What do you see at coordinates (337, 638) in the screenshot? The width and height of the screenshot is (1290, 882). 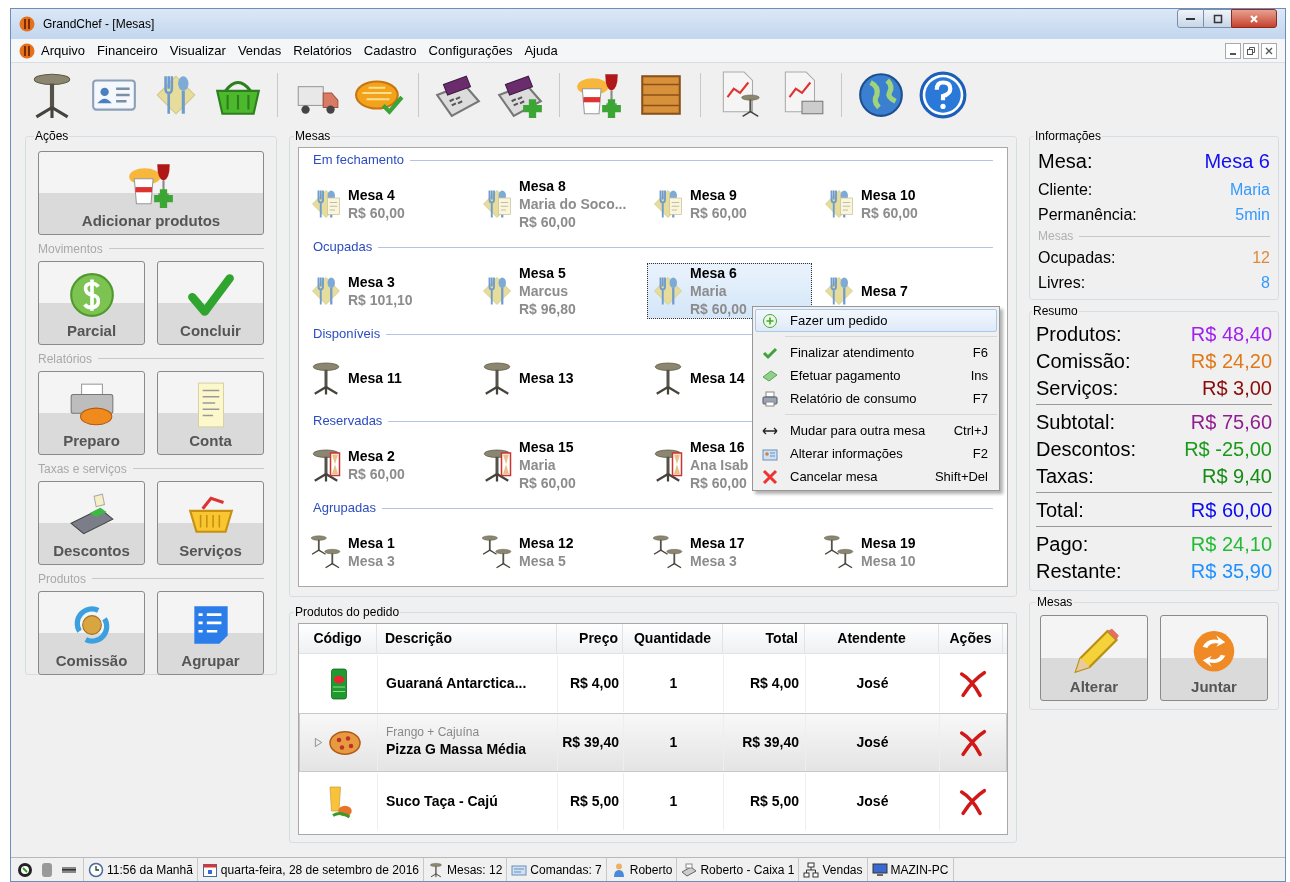 I see `column-header: Código` at bounding box center [337, 638].